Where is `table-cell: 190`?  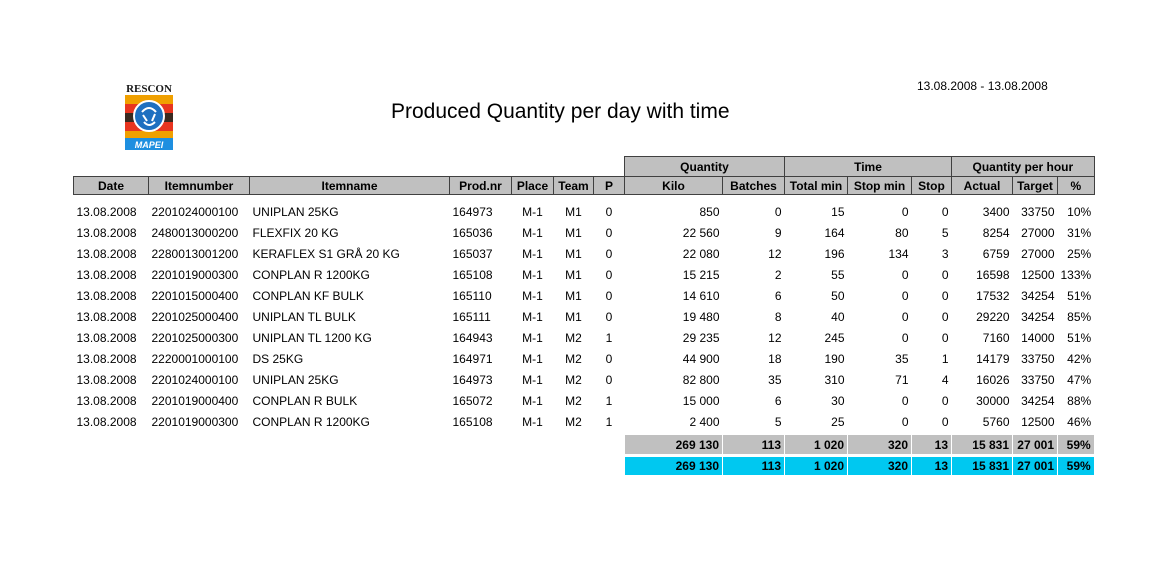 table-cell: 190 is located at coordinates (834, 358).